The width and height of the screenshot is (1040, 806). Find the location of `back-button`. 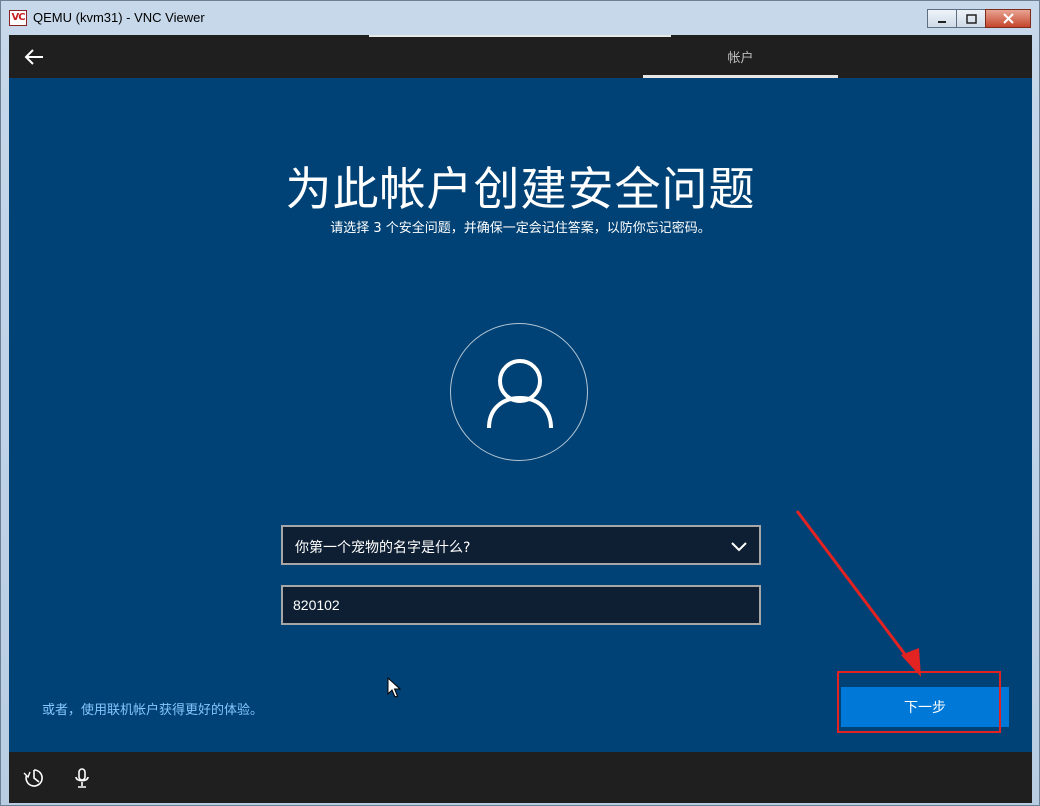

back-button is located at coordinates (34, 57).